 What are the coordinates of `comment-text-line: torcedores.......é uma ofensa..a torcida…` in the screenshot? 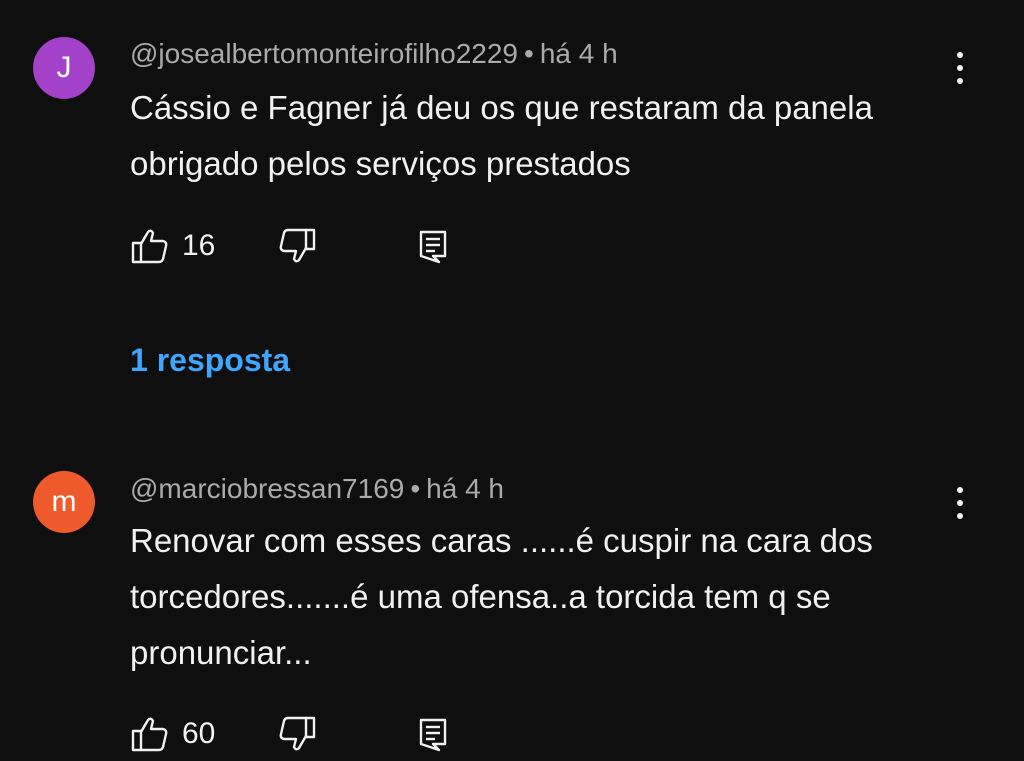 It's located at (480, 596).